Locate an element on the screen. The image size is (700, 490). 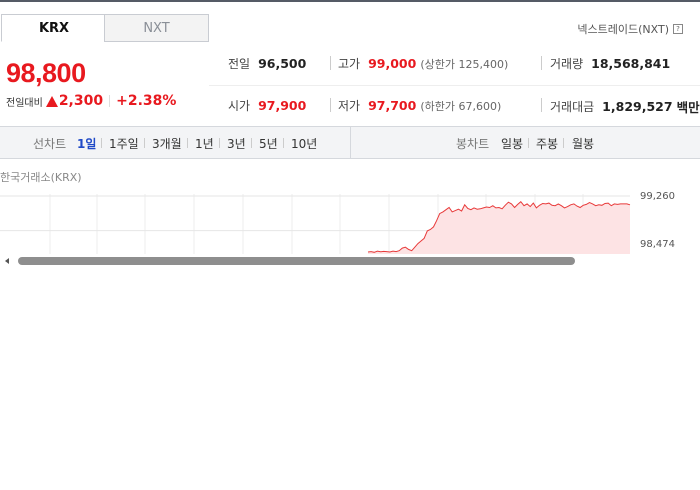
period-1w: 1주일 is located at coordinates (124, 143).